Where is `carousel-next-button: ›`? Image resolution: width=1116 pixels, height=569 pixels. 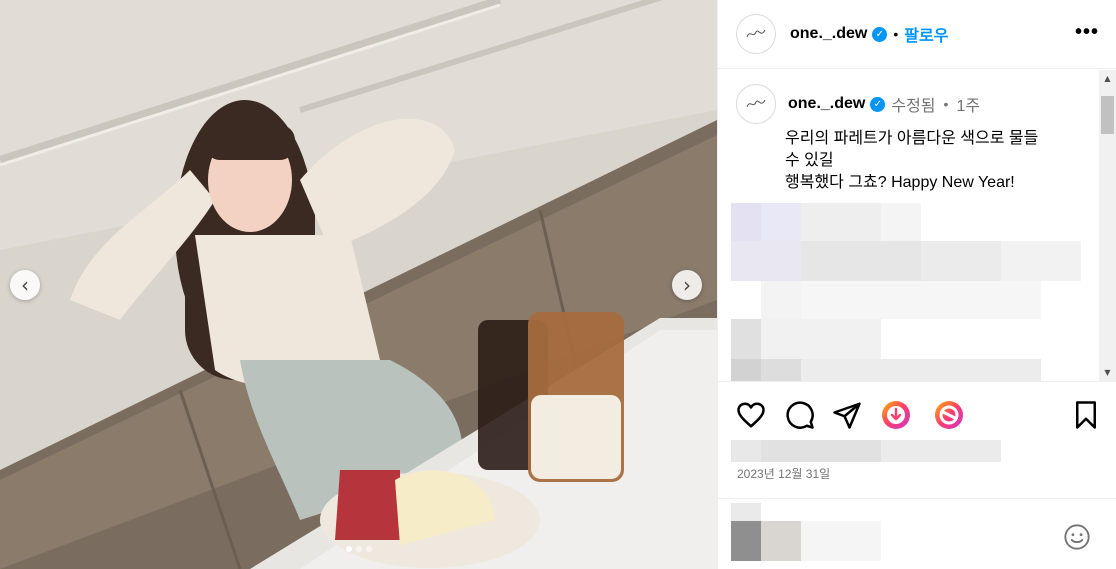
carousel-next-button: › is located at coordinates (687, 285).